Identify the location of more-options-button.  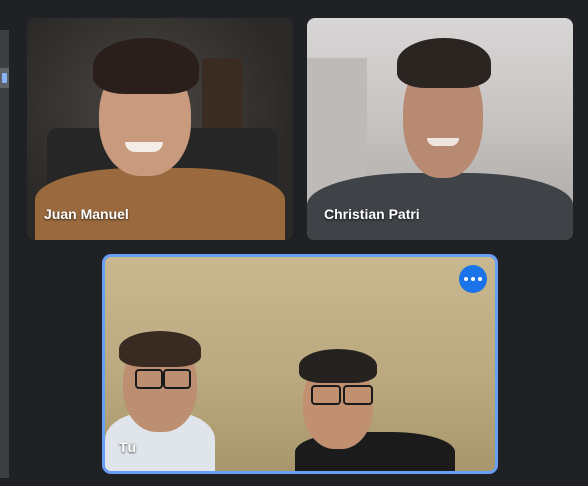
(473, 279).